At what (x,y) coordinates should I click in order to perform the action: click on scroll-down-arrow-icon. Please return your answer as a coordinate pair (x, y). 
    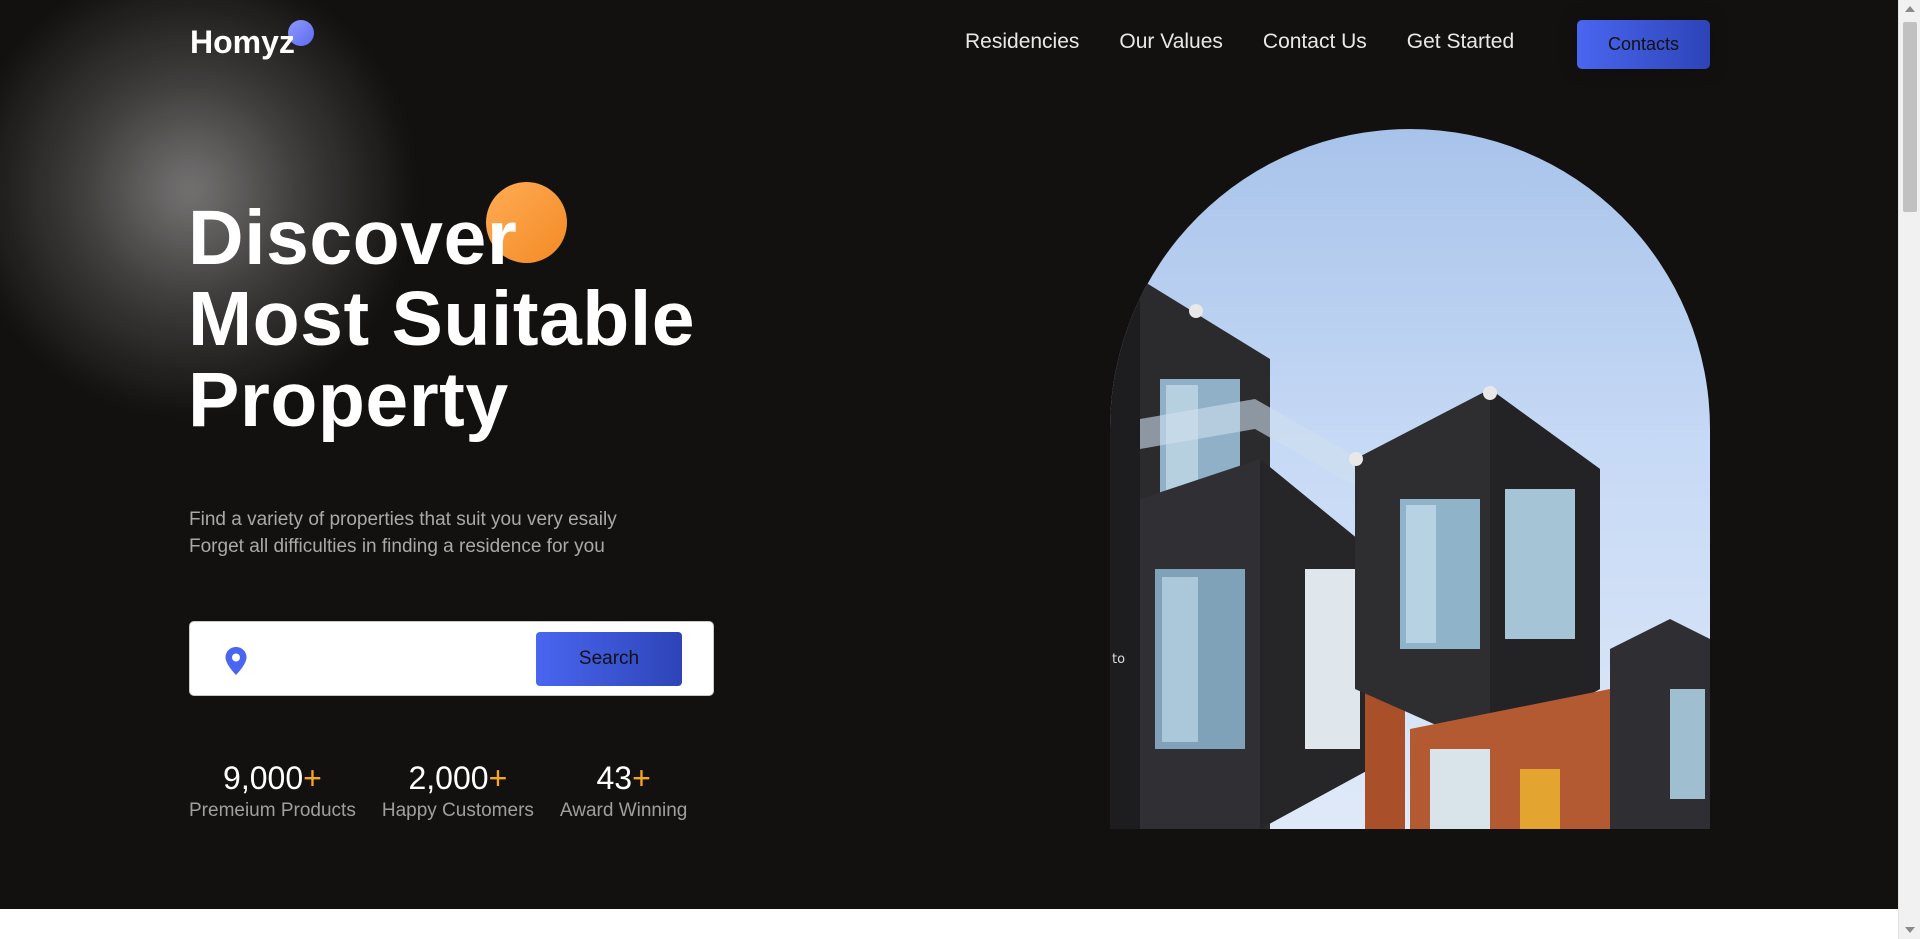
    Looking at the image, I should click on (1910, 930).